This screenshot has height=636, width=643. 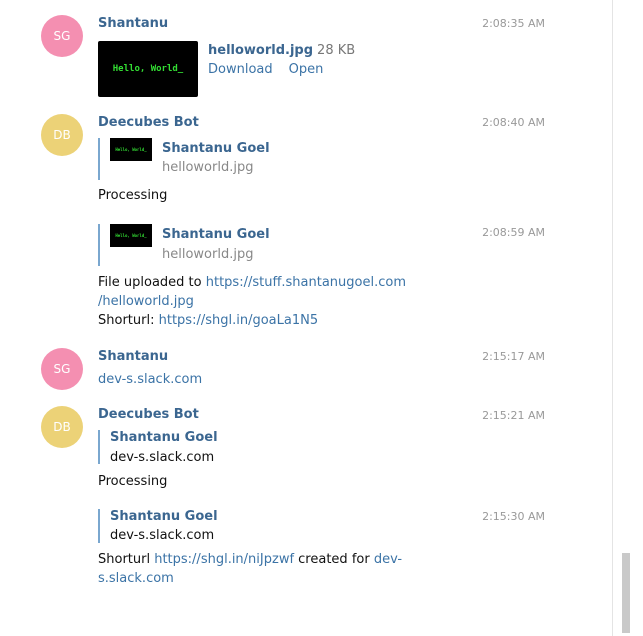 I want to click on text-middle: created for, so click(x=334, y=559).